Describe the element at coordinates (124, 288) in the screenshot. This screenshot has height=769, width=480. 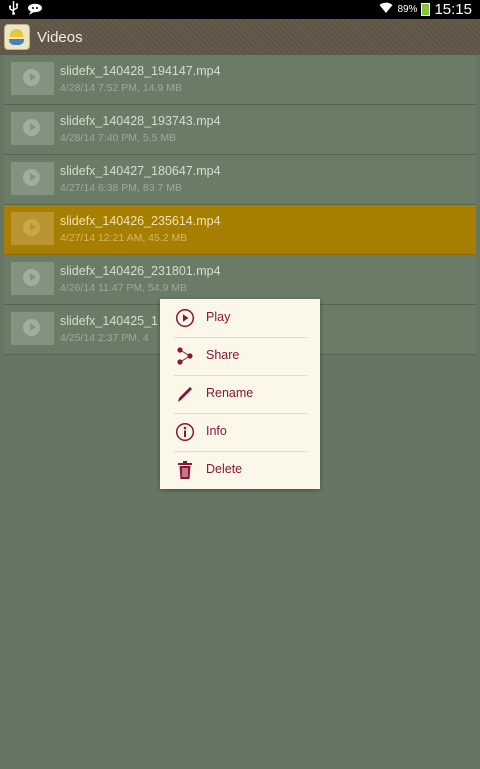
I see `video-meta: 4/26/14 11:47 PM, 54.9 MB` at that location.